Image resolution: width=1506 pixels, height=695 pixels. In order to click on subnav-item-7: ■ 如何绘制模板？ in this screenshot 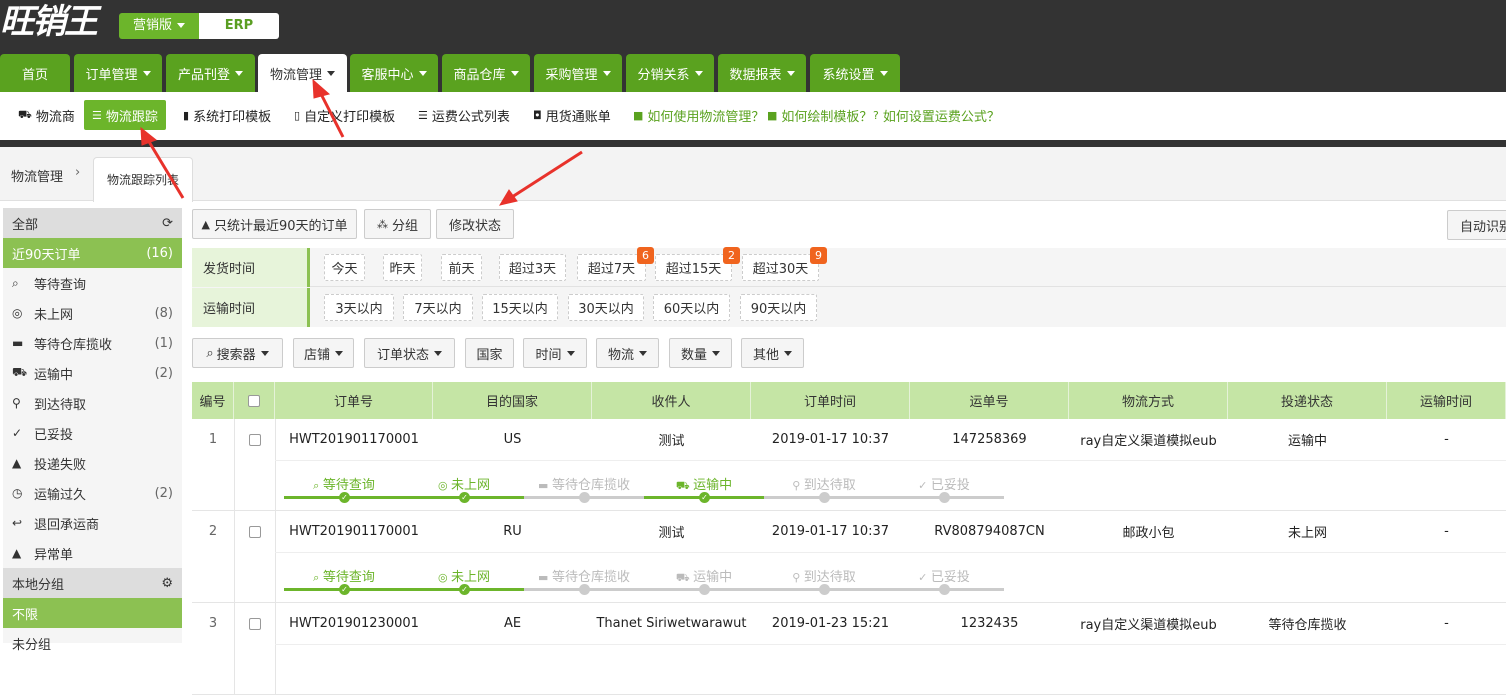, I will do `click(819, 115)`.